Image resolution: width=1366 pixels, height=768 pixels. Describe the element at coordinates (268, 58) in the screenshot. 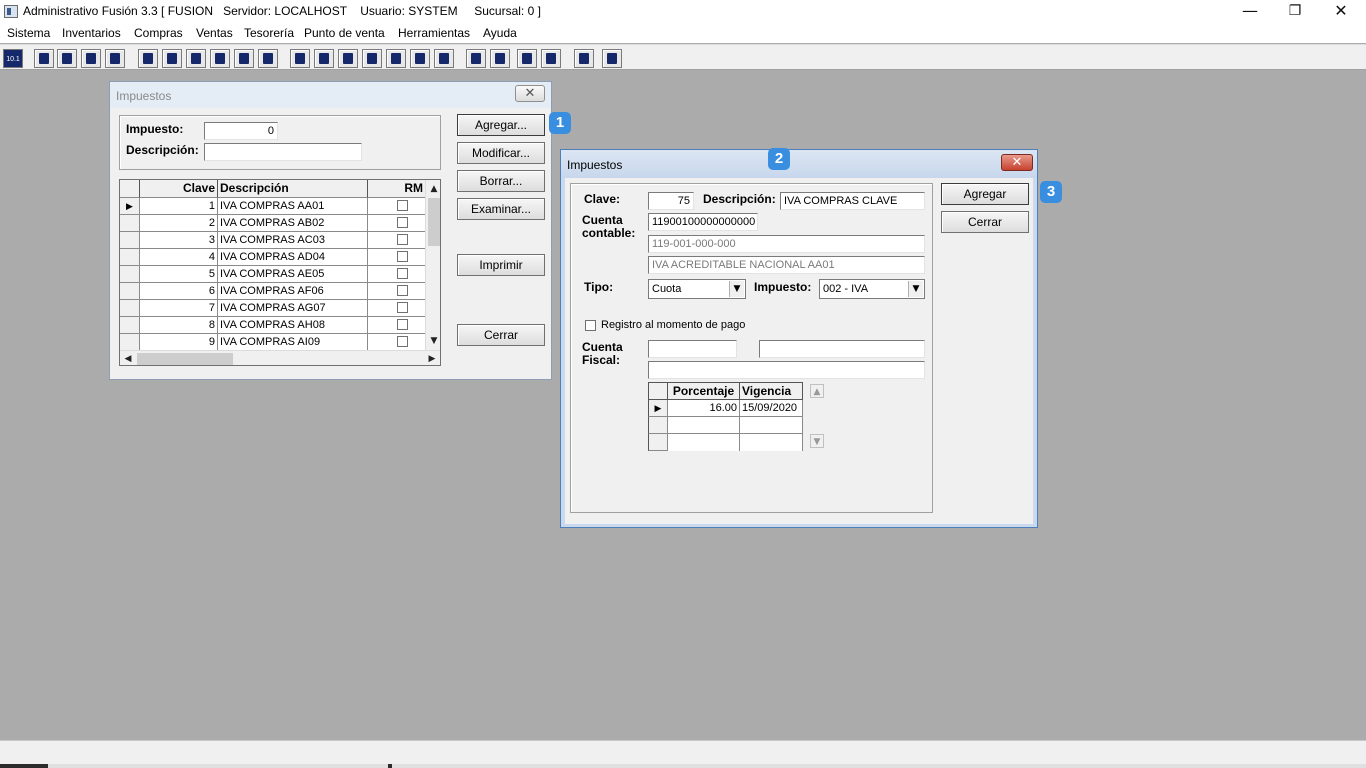

I see `list-icon` at that location.